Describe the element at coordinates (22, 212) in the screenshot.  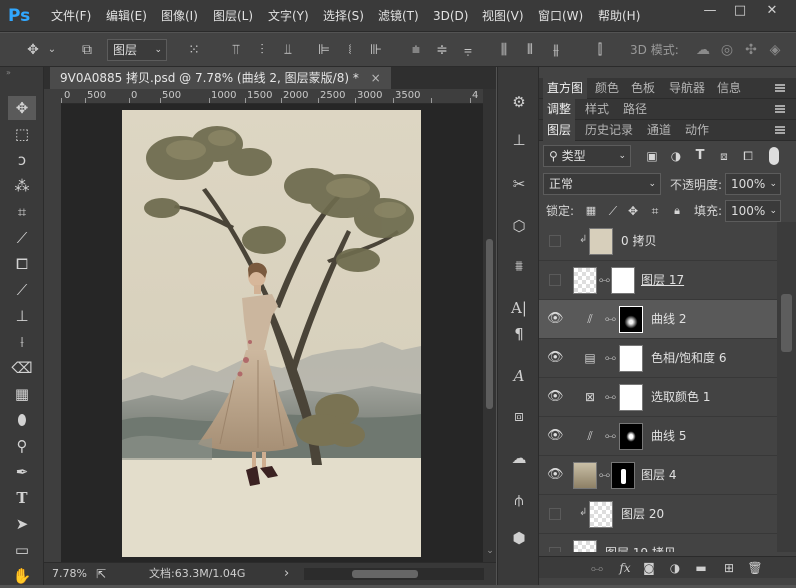
I see `crop-tool-icon: ⌗` at that location.